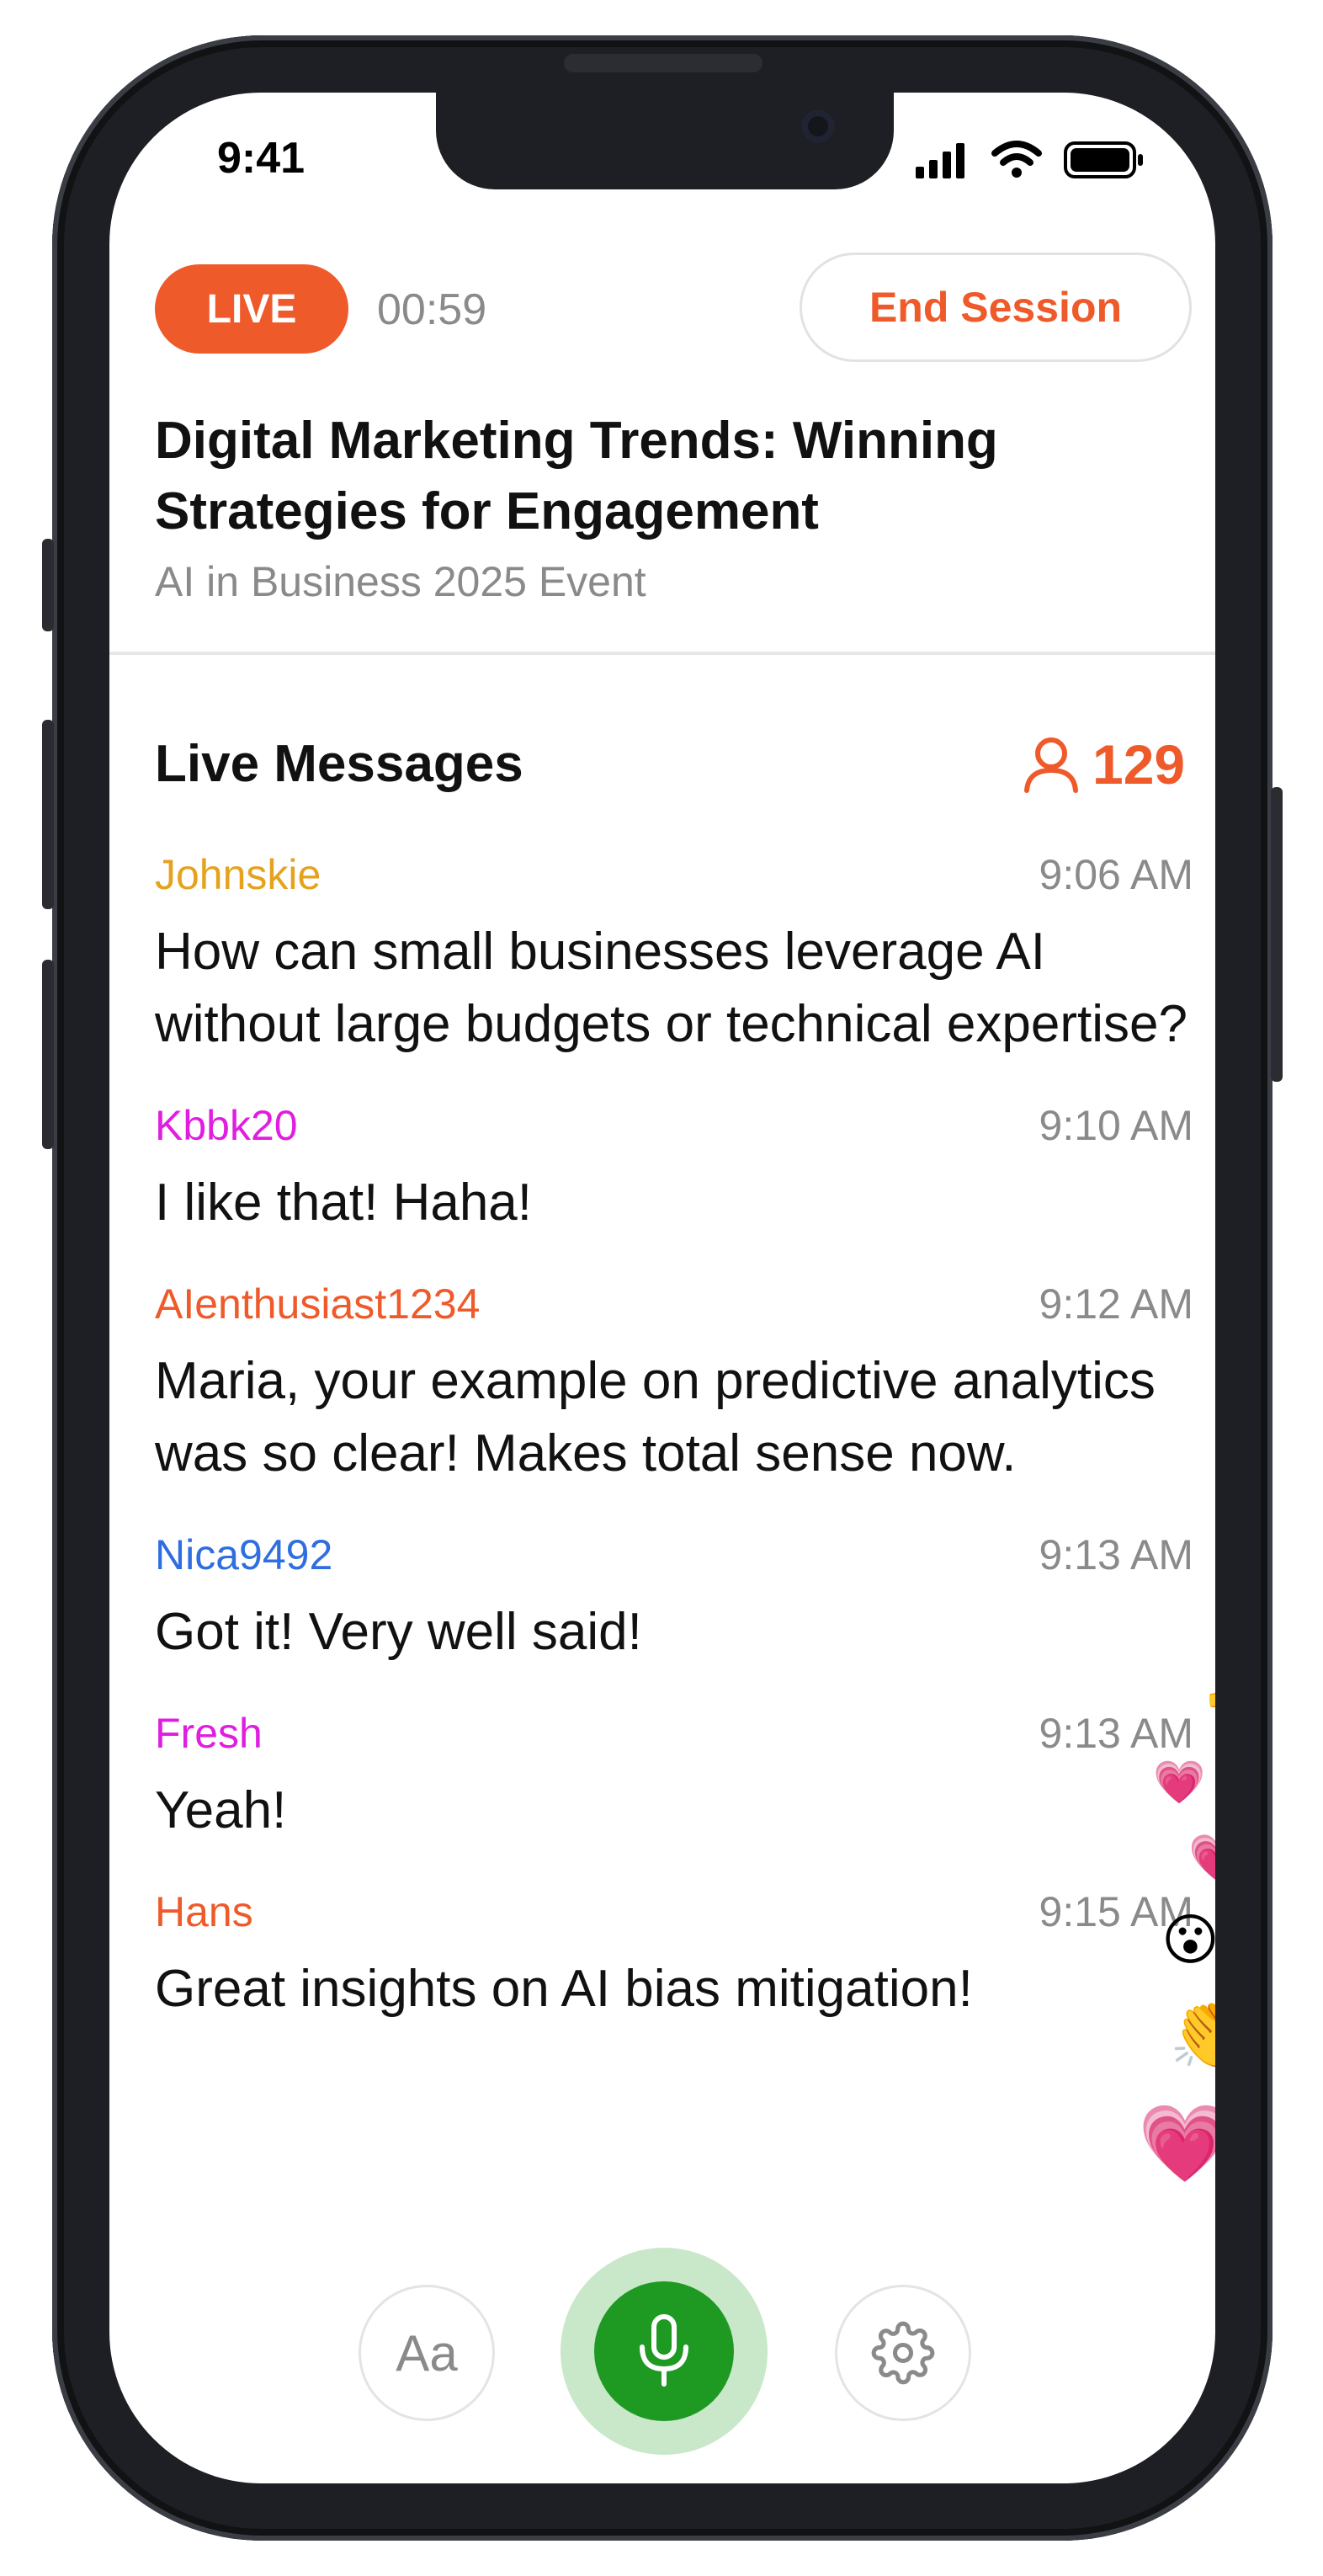  What do you see at coordinates (1191, 2033) in the screenshot?
I see `clapping-hands-icon: 👏` at bounding box center [1191, 2033].